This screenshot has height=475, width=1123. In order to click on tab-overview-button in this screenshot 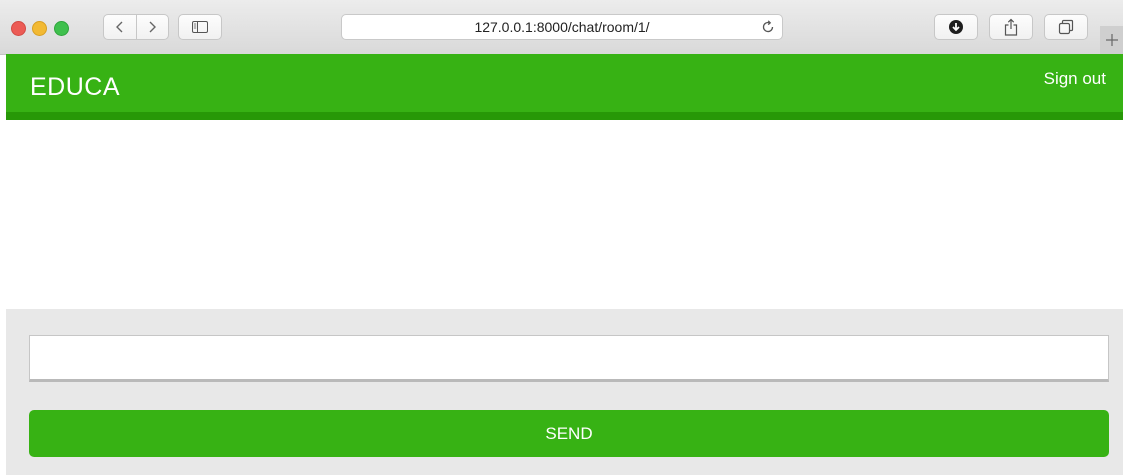, I will do `click(1066, 27)`.